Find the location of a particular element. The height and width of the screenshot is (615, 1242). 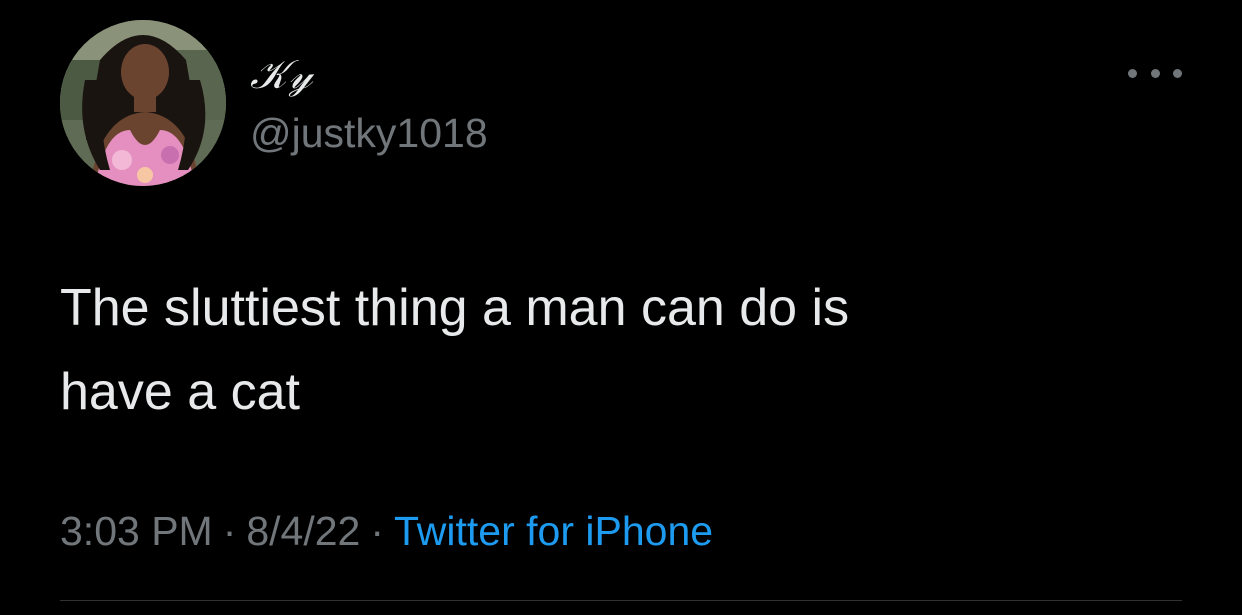

tweet-date: 8/4/22 is located at coordinates (303, 531).